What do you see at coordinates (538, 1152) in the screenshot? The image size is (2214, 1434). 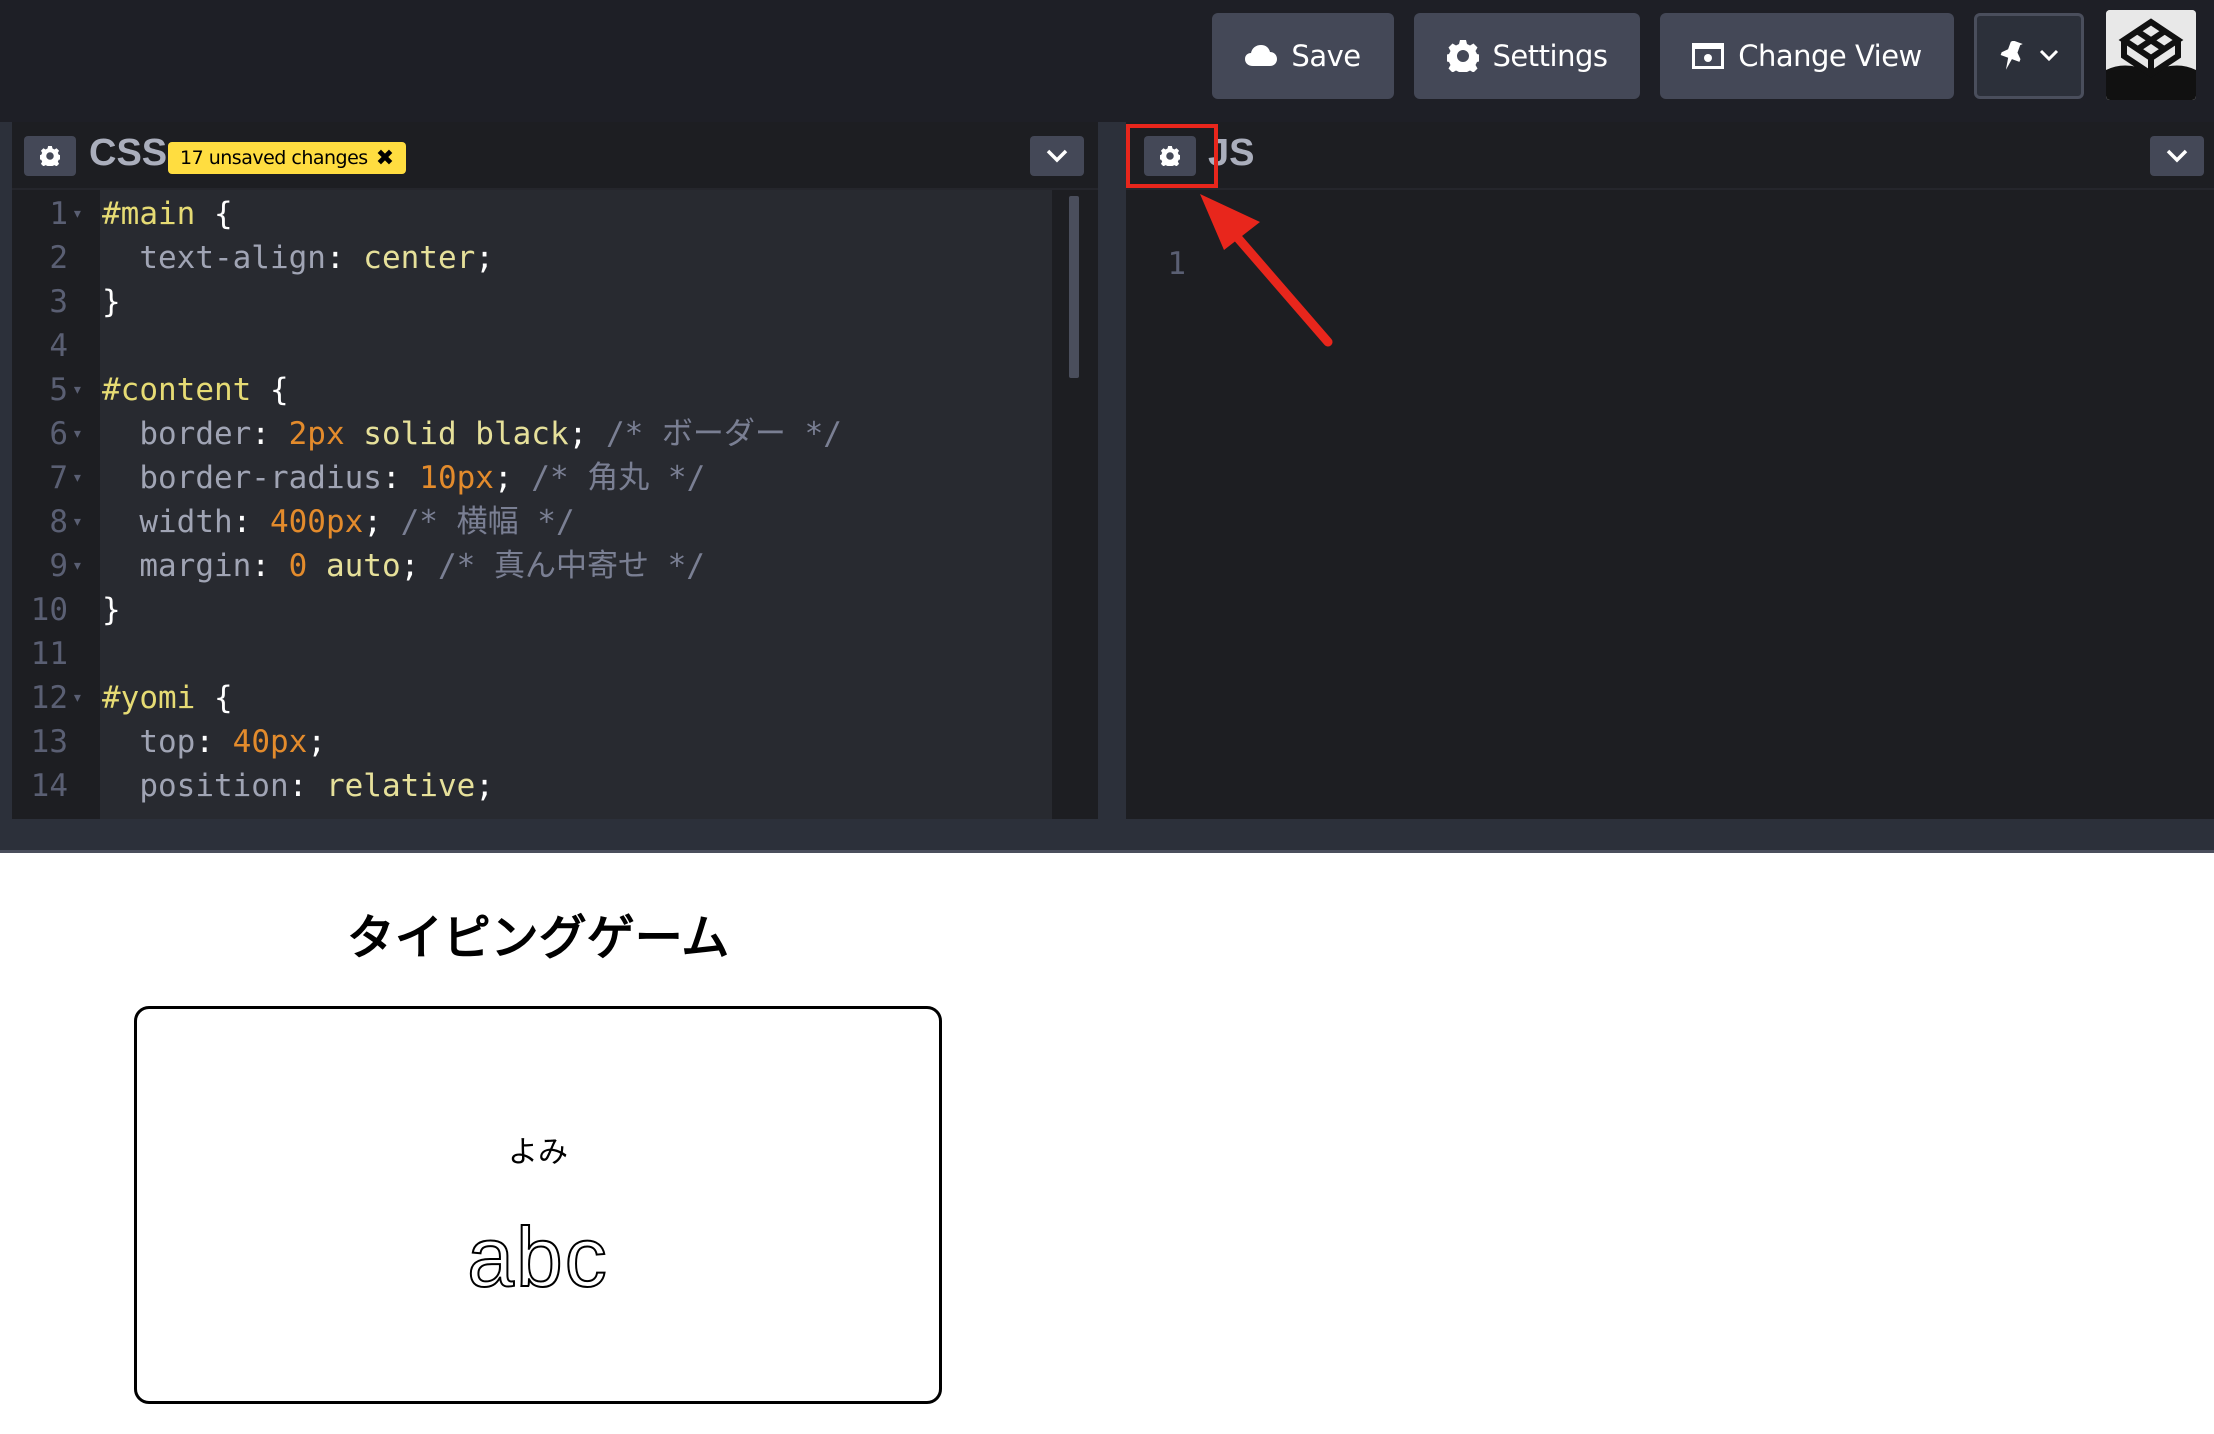 I see `yomi-text: よみ` at bounding box center [538, 1152].